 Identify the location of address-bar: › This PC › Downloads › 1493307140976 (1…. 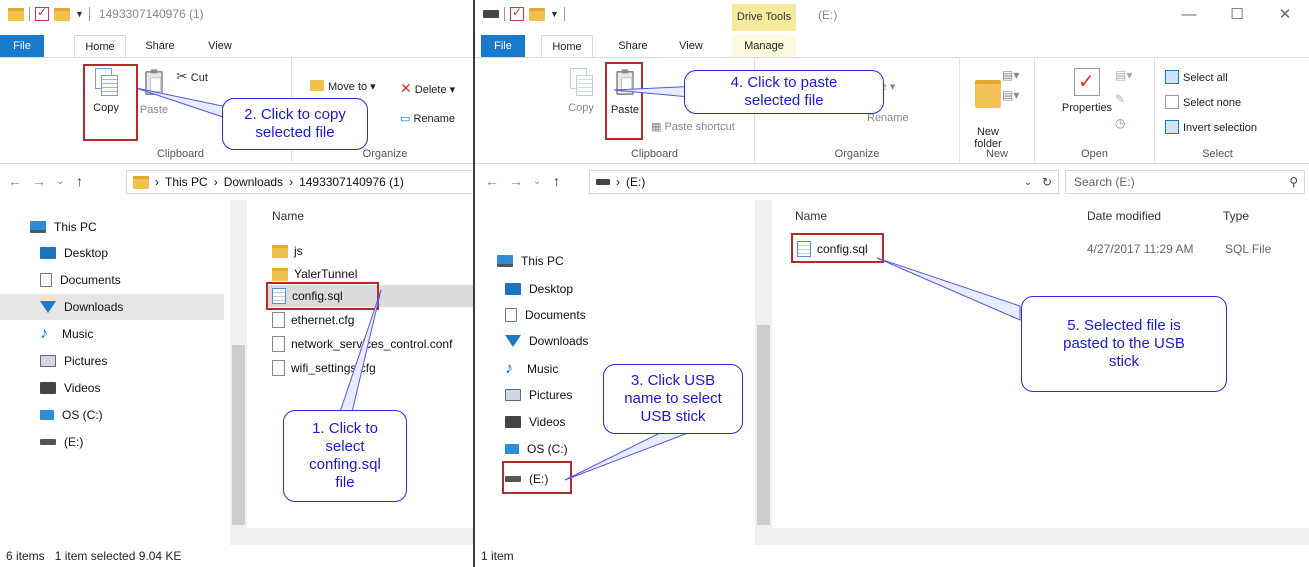
(299, 182).